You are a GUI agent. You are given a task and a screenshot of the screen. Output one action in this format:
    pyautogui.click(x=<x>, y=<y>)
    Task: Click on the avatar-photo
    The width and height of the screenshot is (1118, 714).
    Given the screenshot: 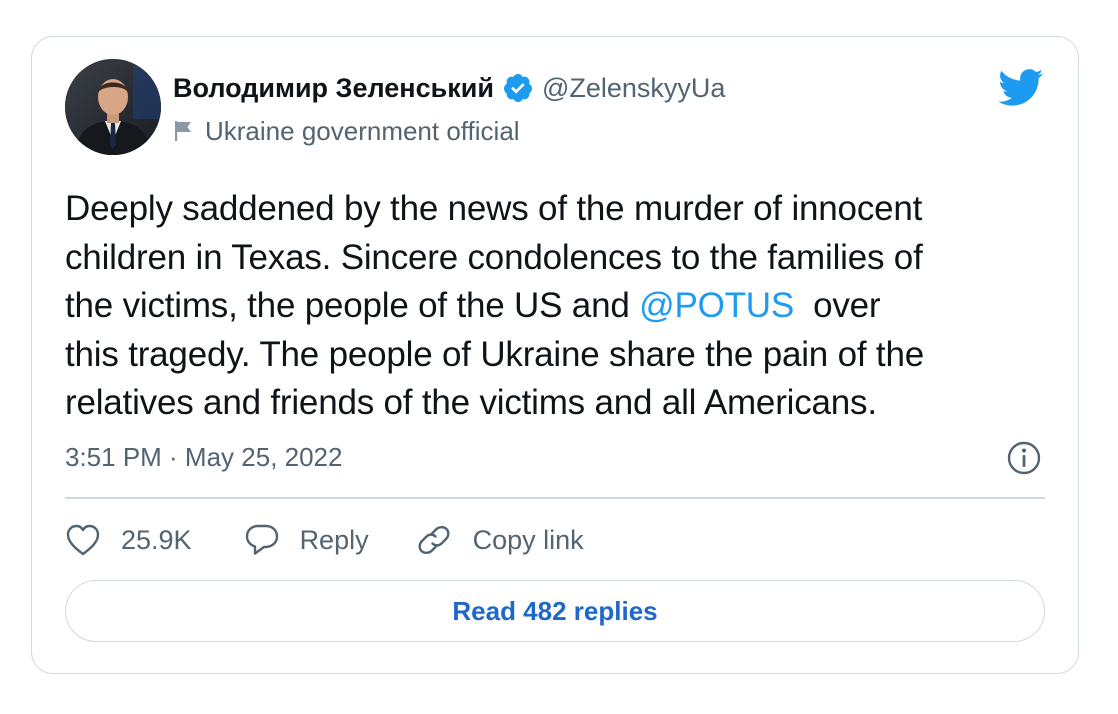 What is the action you would take?
    pyautogui.click(x=113, y=107)
    